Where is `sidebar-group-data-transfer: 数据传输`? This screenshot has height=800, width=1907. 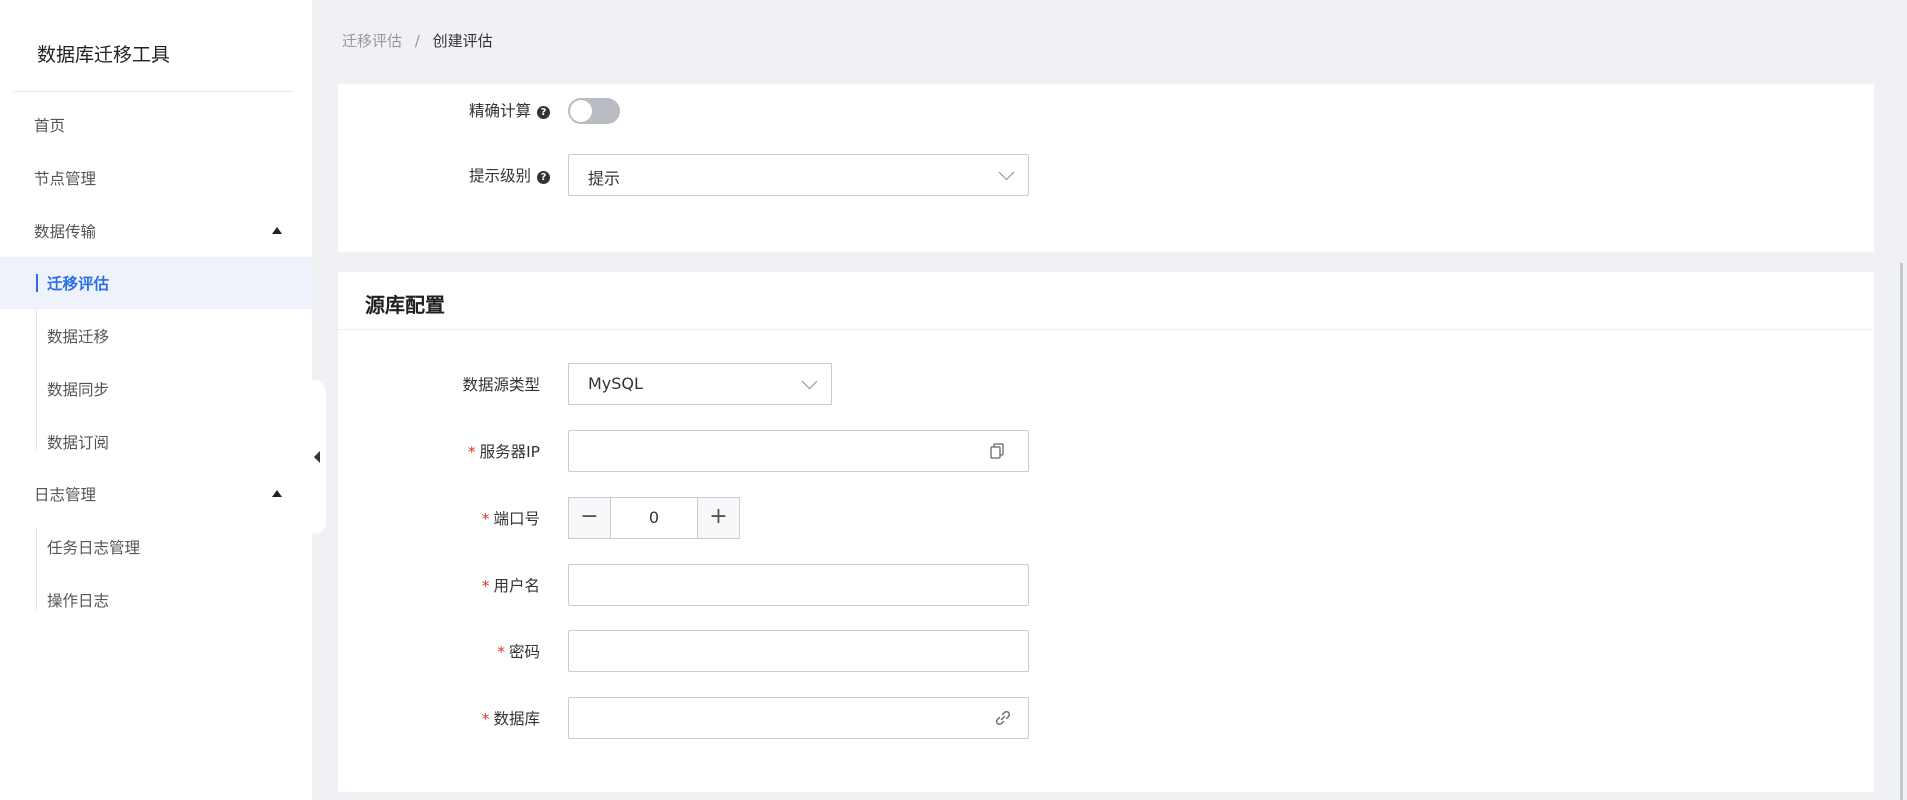
sidebar-group-data-transfer: 数据传输 is located at coordinates (156, 231).